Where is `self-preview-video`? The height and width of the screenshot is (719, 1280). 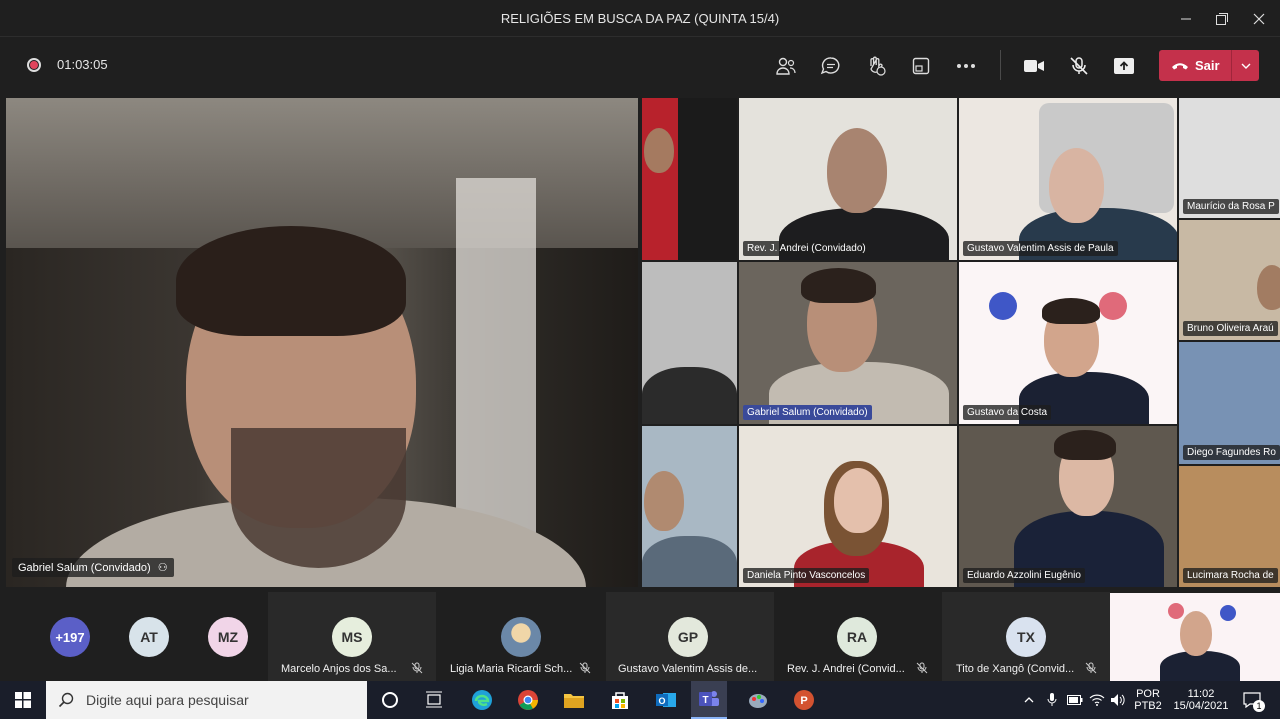 self-preview-video is located at coordinates (1195, 637).